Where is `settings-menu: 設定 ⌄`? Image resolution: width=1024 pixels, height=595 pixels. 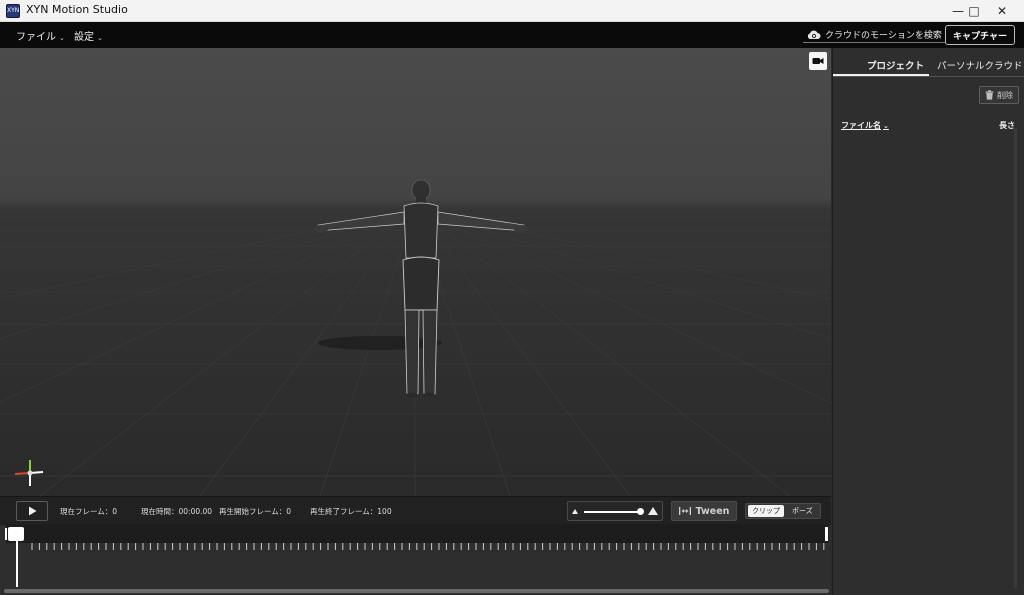 settings-menu: 設定 ⌄ is located at coordinates (88, 35).